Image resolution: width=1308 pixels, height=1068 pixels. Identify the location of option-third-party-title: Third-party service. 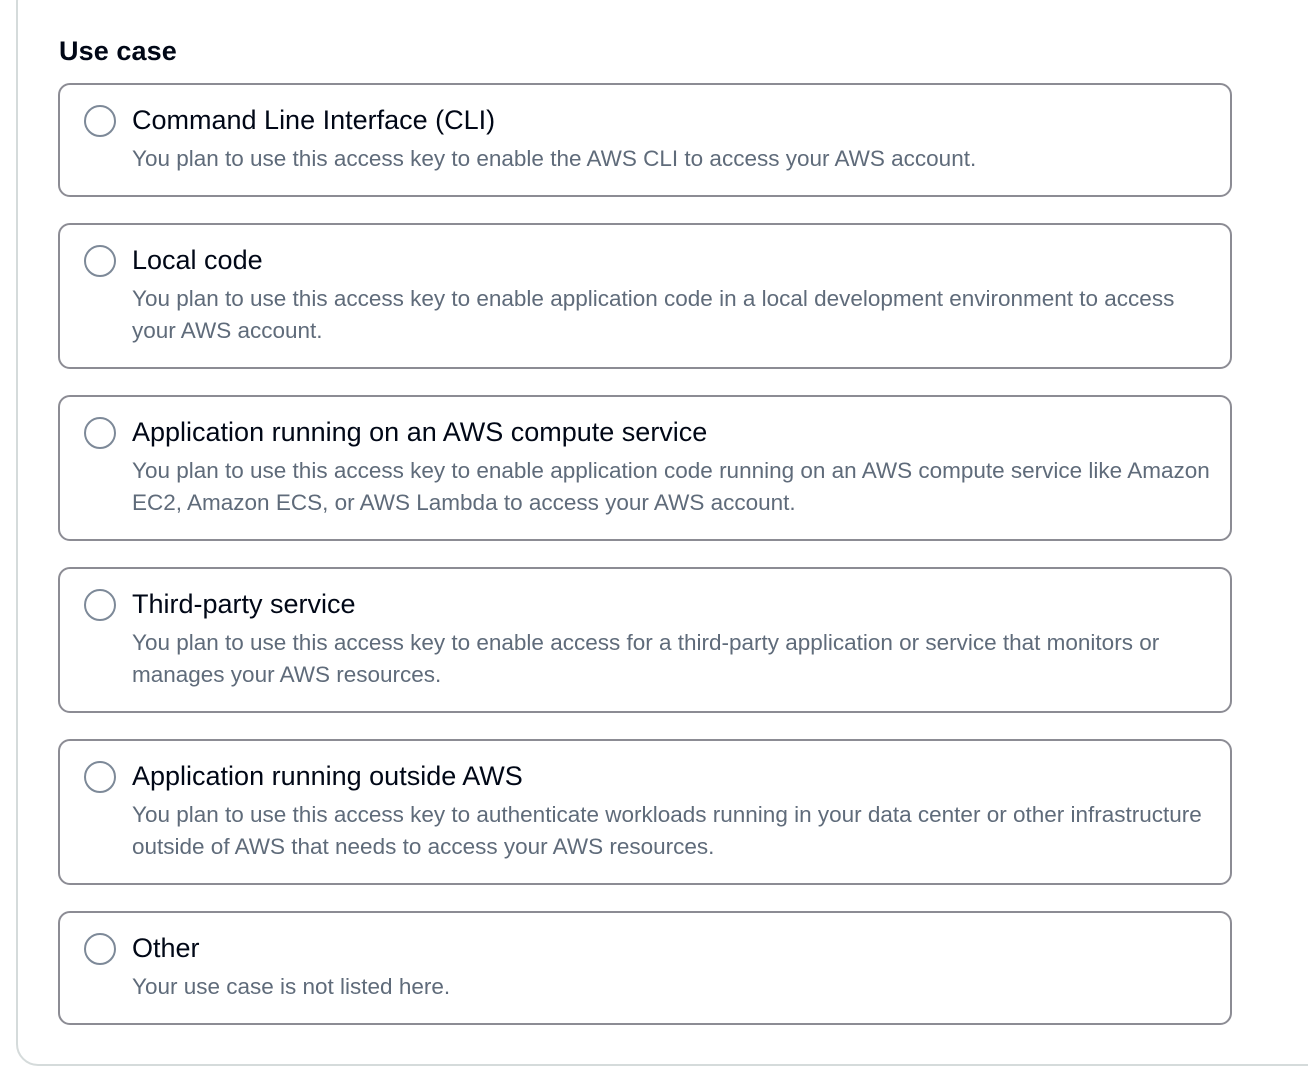
(244, 604).